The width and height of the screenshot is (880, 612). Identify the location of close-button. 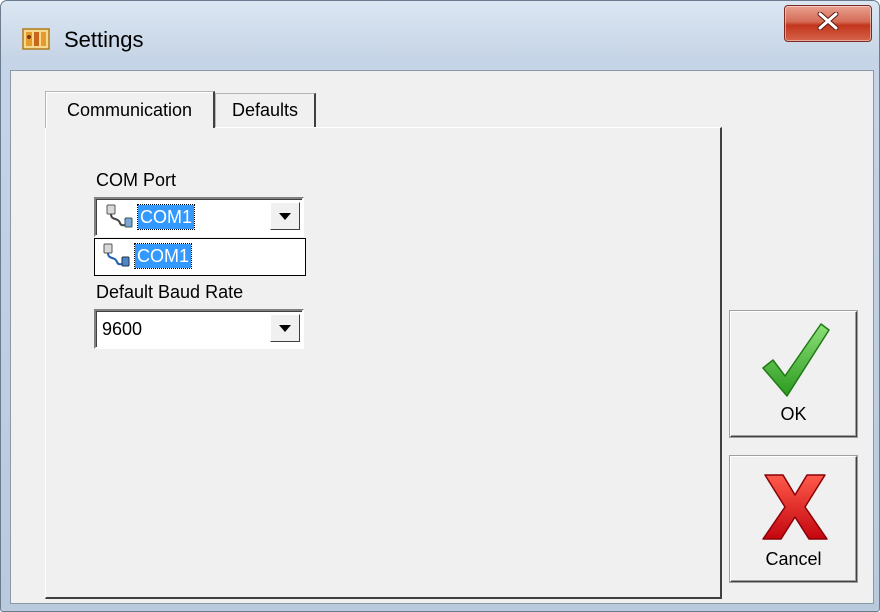
(828, 23).